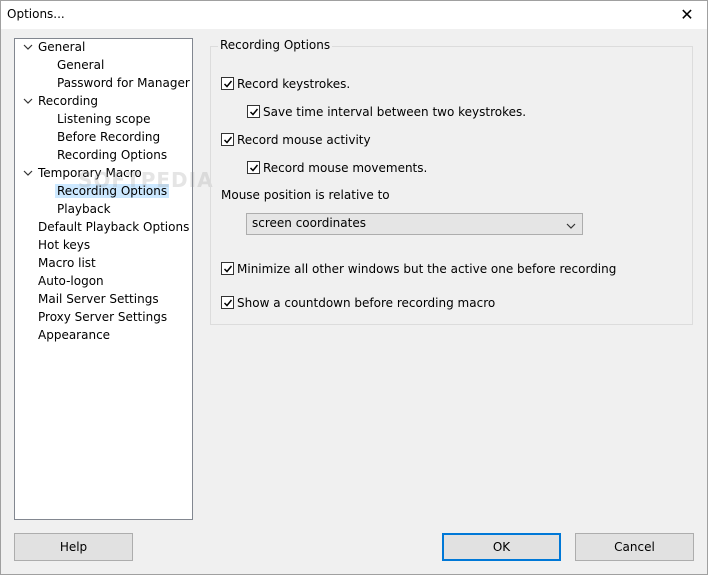 This screenshot has width=708, height=575. Describe the element at coordinates (275, 45) in the screenshot. I see `group-title: Recording Options` at that location.